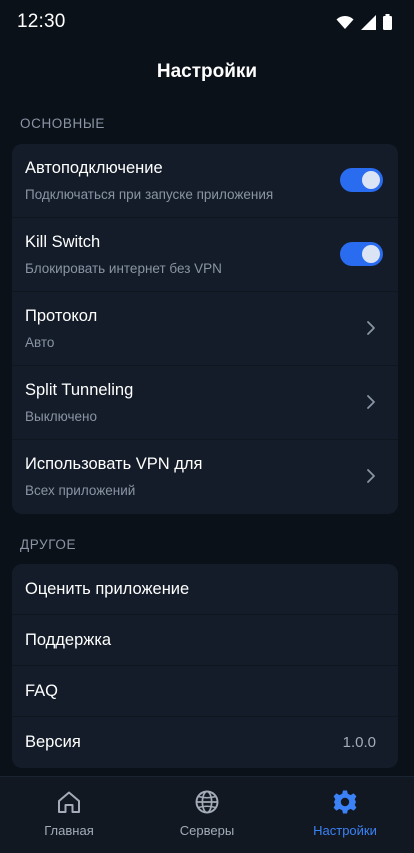 This screenshot has width=414, height=853. What do you see at coordinates (94, 168) in the screenshot?
I see `setting-title: Автоподключение` at bounding box center [94, 168].